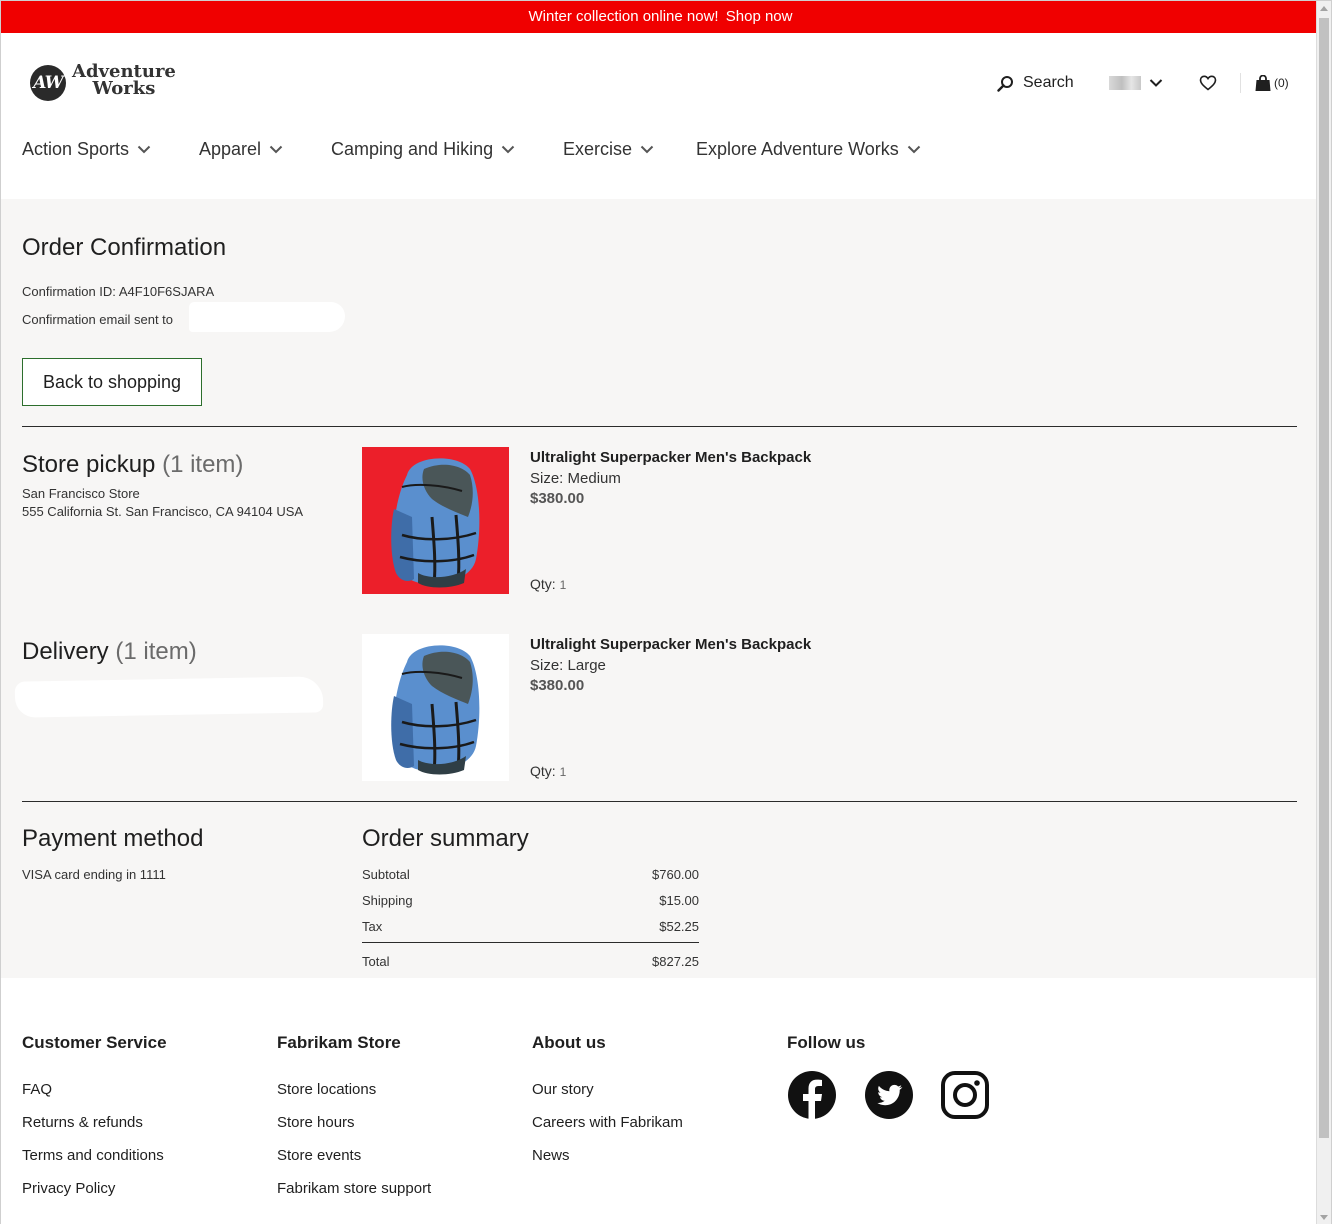 The width and height of the screenshot is (1332, 1224). Describe the element at coordinates (1272, 83) in the screenshot. I see `cart-button: (0)` at that location.